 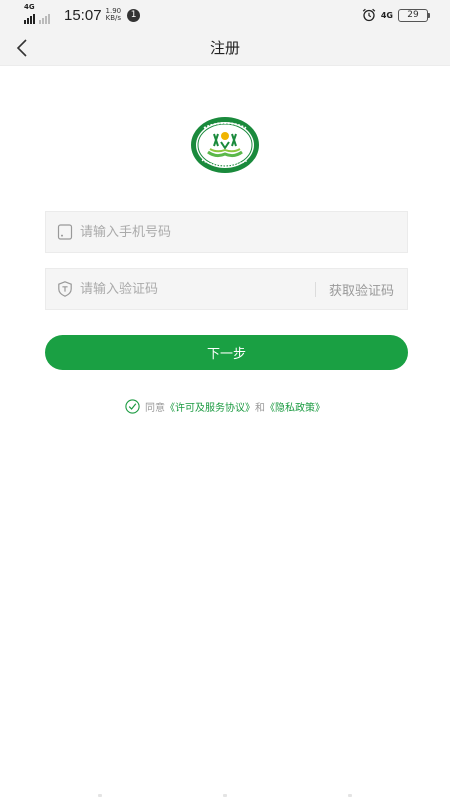 What do you see at coordinates (260, 408) in the screenshot?
I see `agreement-conjunction: 和` at bounding box center [260, 408].